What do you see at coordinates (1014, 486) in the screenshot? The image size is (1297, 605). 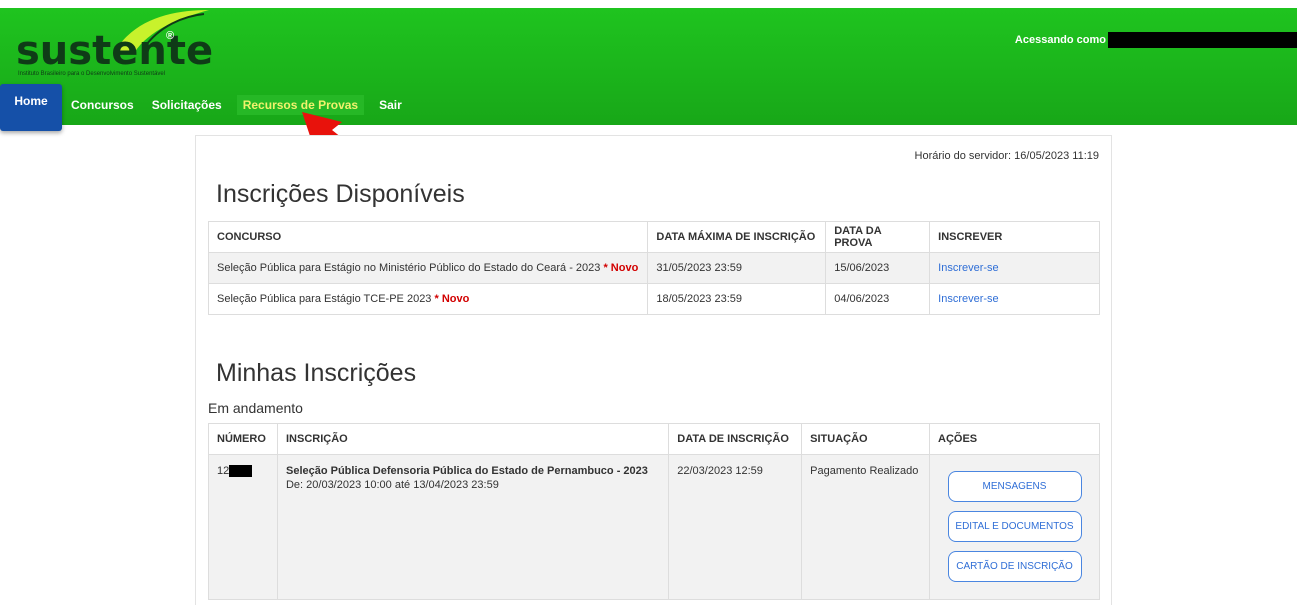 I see `mensagens-button: MENSAGENS` at bounding box center [1014, 486].